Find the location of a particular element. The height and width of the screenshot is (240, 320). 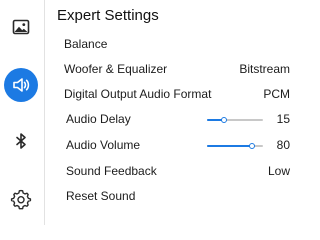

sound-feedback-value: Low is located at coordinates (278, 171).